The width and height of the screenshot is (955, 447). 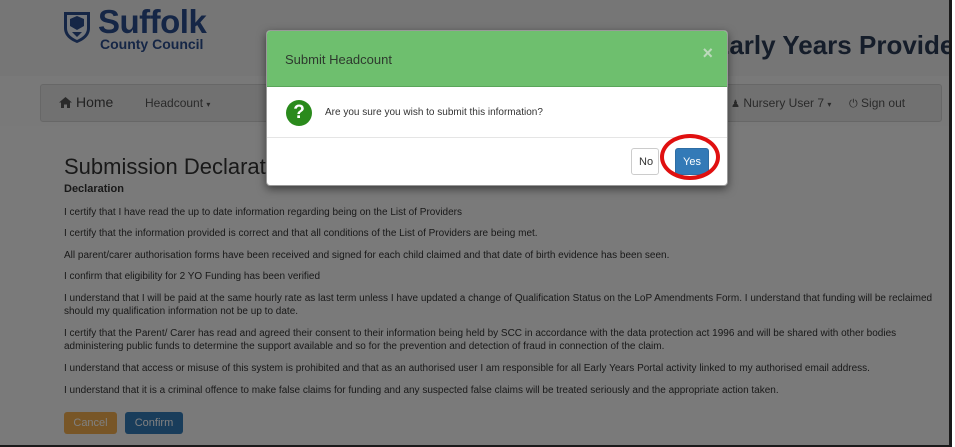 What do you see at coordinates (707, 53) in the screenshot?
I see `close-icon: ×` at bounding box center [707, 53].